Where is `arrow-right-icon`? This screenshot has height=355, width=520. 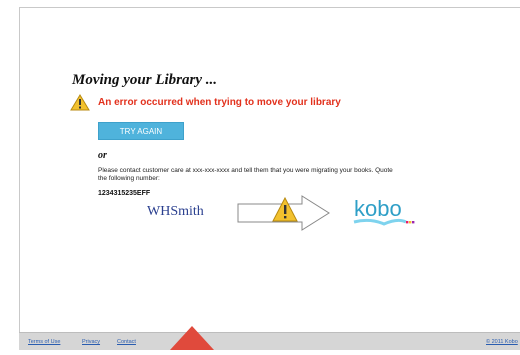 arrow-right-icon is located at coordinates (283, 213).